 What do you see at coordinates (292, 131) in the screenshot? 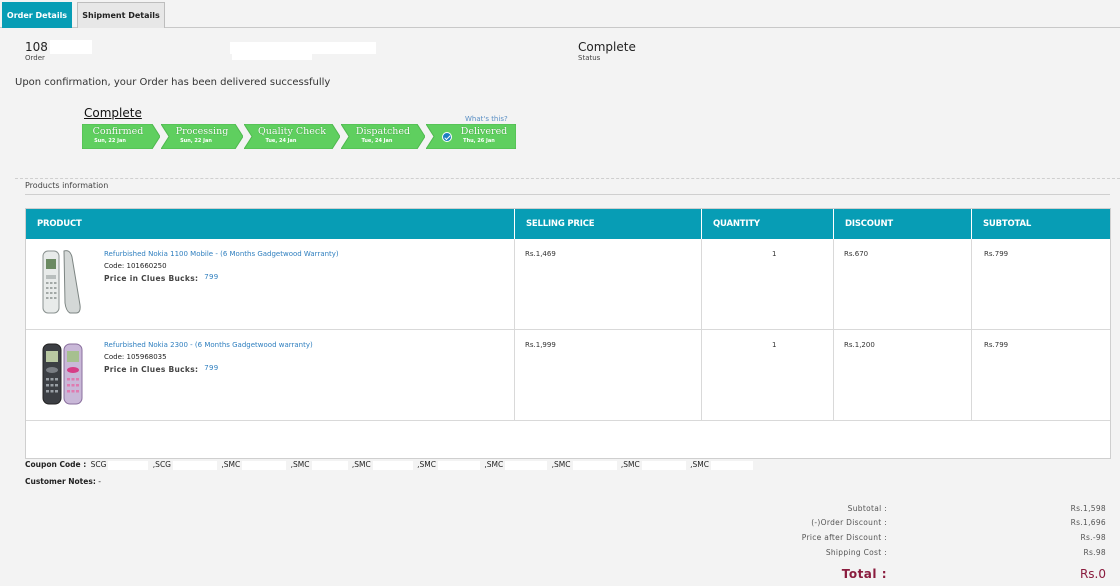
I see `tracker-step-label: Quality Check` at bounding box center [292, 131].